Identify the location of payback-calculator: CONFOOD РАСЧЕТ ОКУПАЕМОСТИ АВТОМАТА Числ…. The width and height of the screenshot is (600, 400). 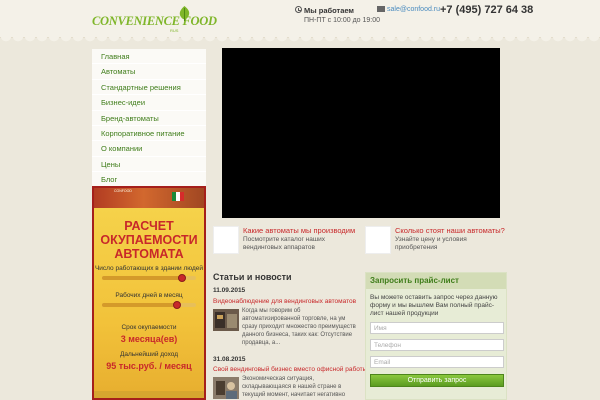
(149, 293).